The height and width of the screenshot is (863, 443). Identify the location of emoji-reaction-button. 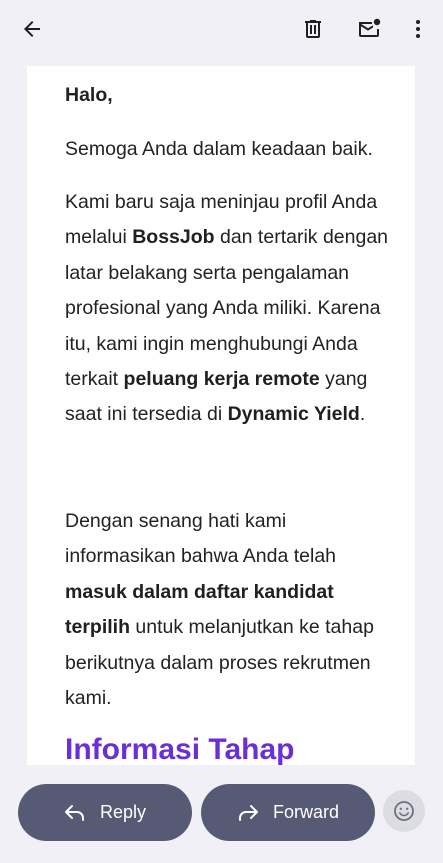
(404, 811).